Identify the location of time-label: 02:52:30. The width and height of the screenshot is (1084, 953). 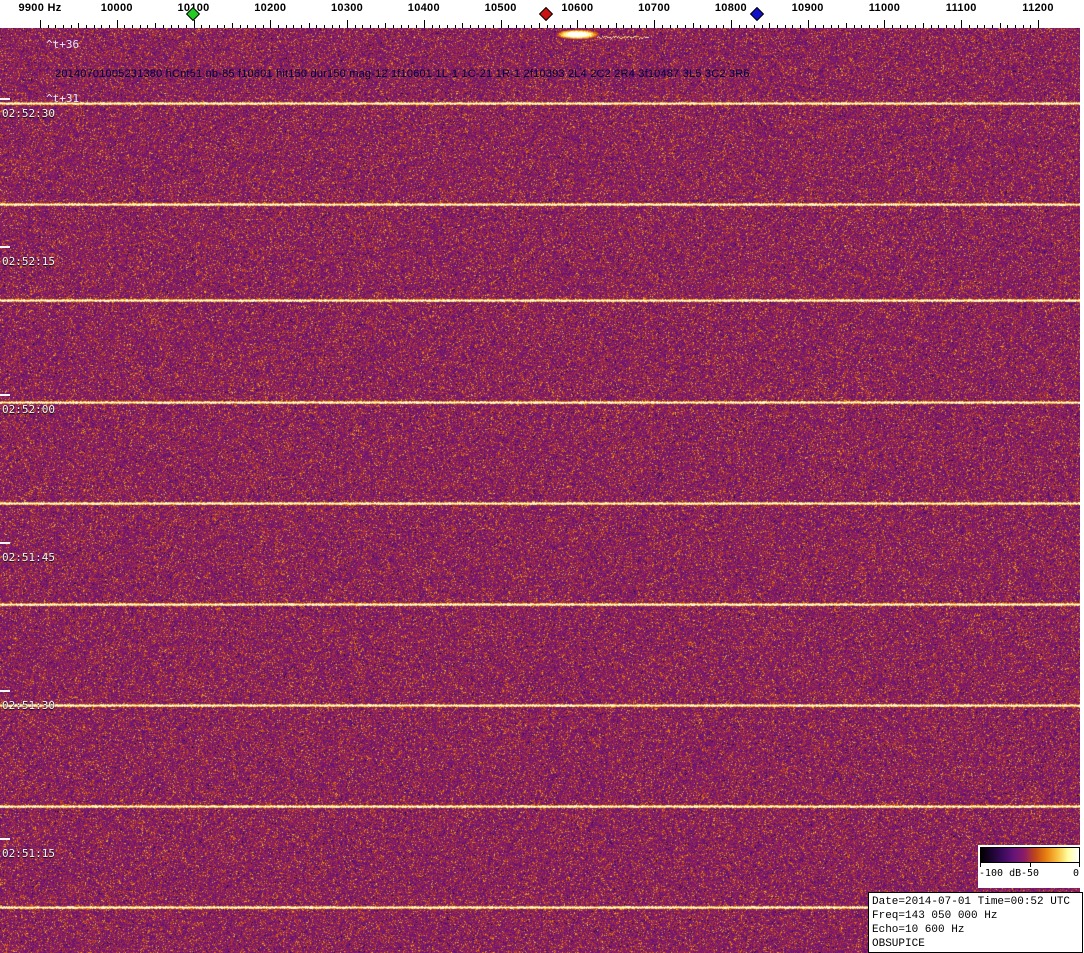
(28, 113).